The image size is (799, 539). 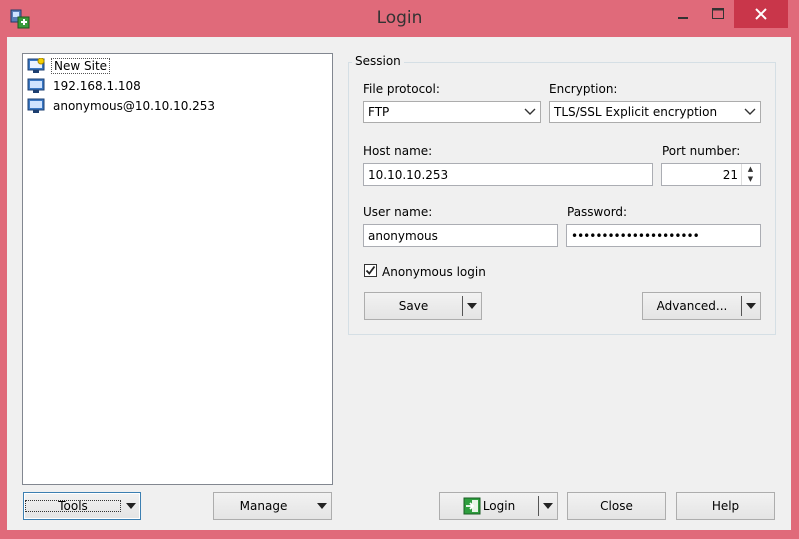 I want to click on site-item-anonymous: anonymous@10.10.10.253, so click(x=122, y=106).